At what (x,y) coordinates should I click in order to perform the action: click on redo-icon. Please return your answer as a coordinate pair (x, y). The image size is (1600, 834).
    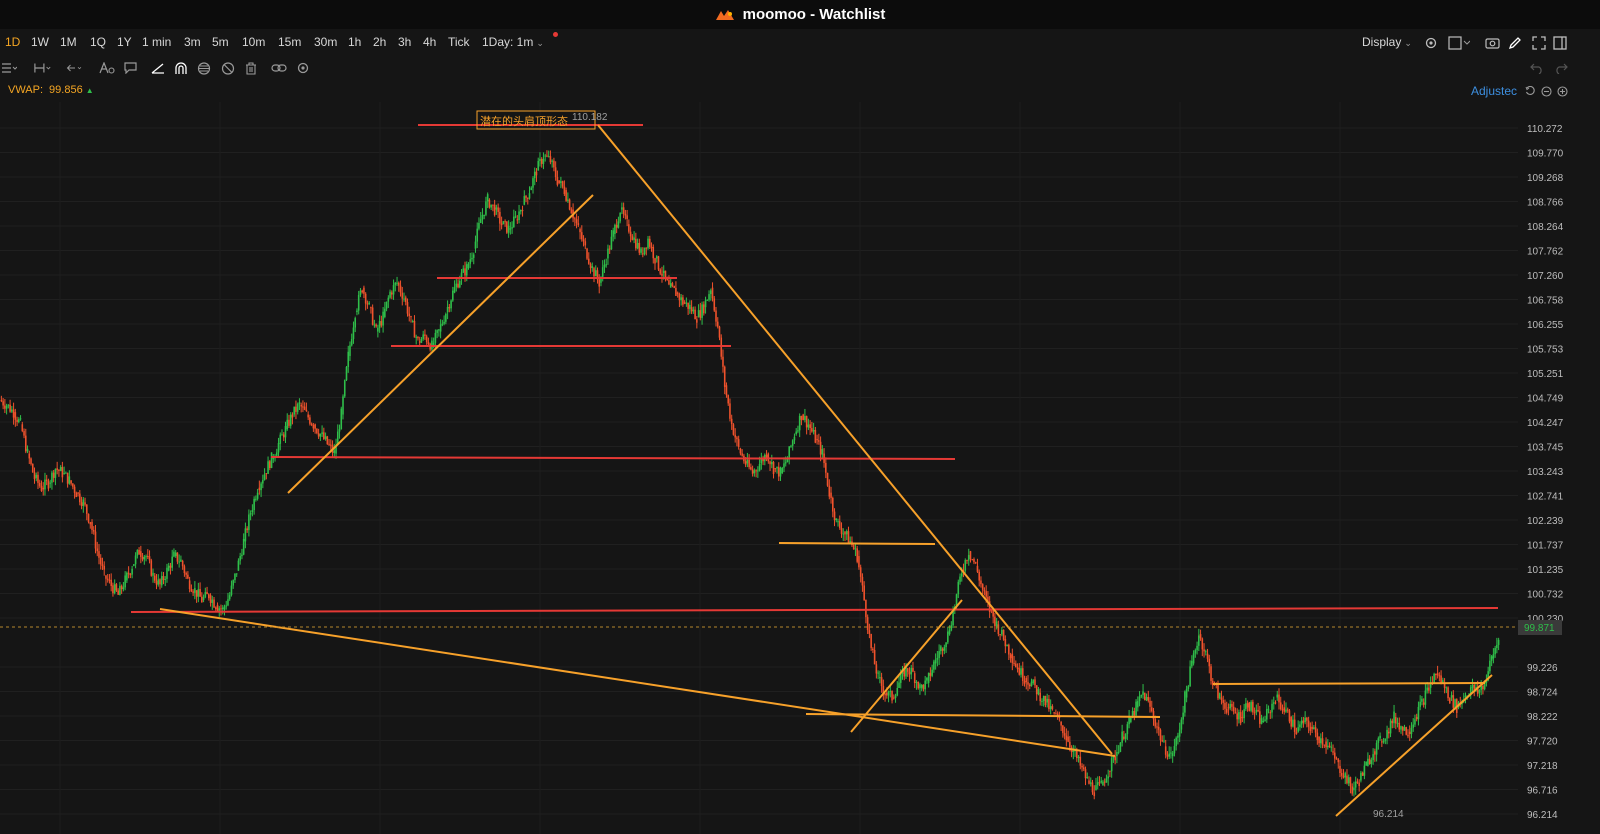
    Looking at the image, I should click on (1561, 68).